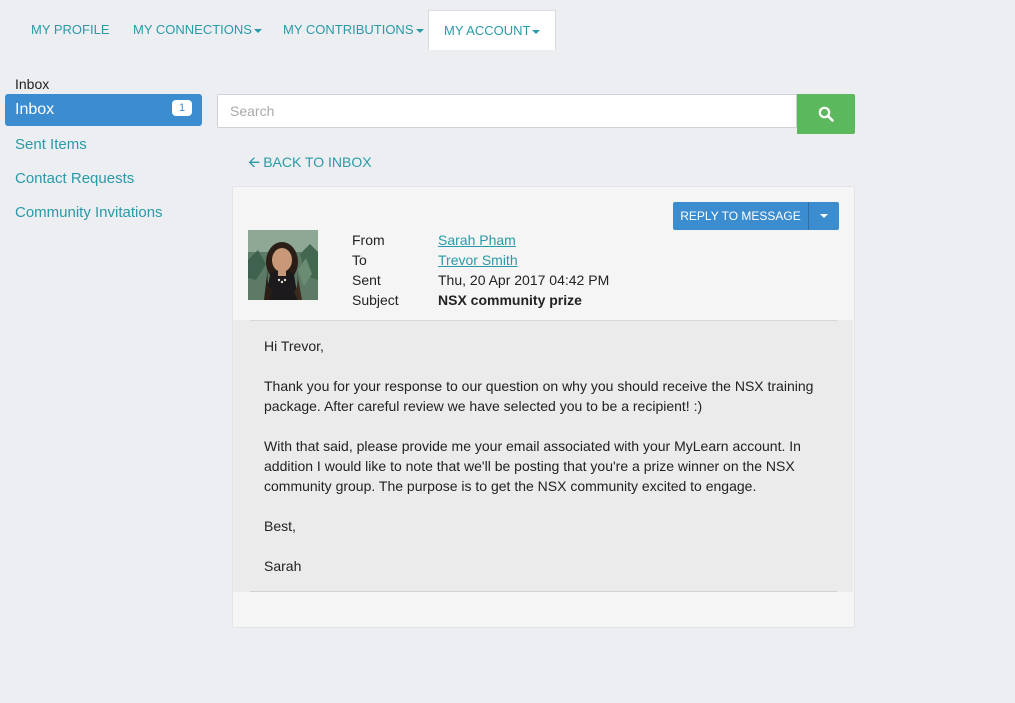 This screenshot has width=1015, height=703. I want to click on sidebar-item-sent-items: Sent Items, so click(103, 145).